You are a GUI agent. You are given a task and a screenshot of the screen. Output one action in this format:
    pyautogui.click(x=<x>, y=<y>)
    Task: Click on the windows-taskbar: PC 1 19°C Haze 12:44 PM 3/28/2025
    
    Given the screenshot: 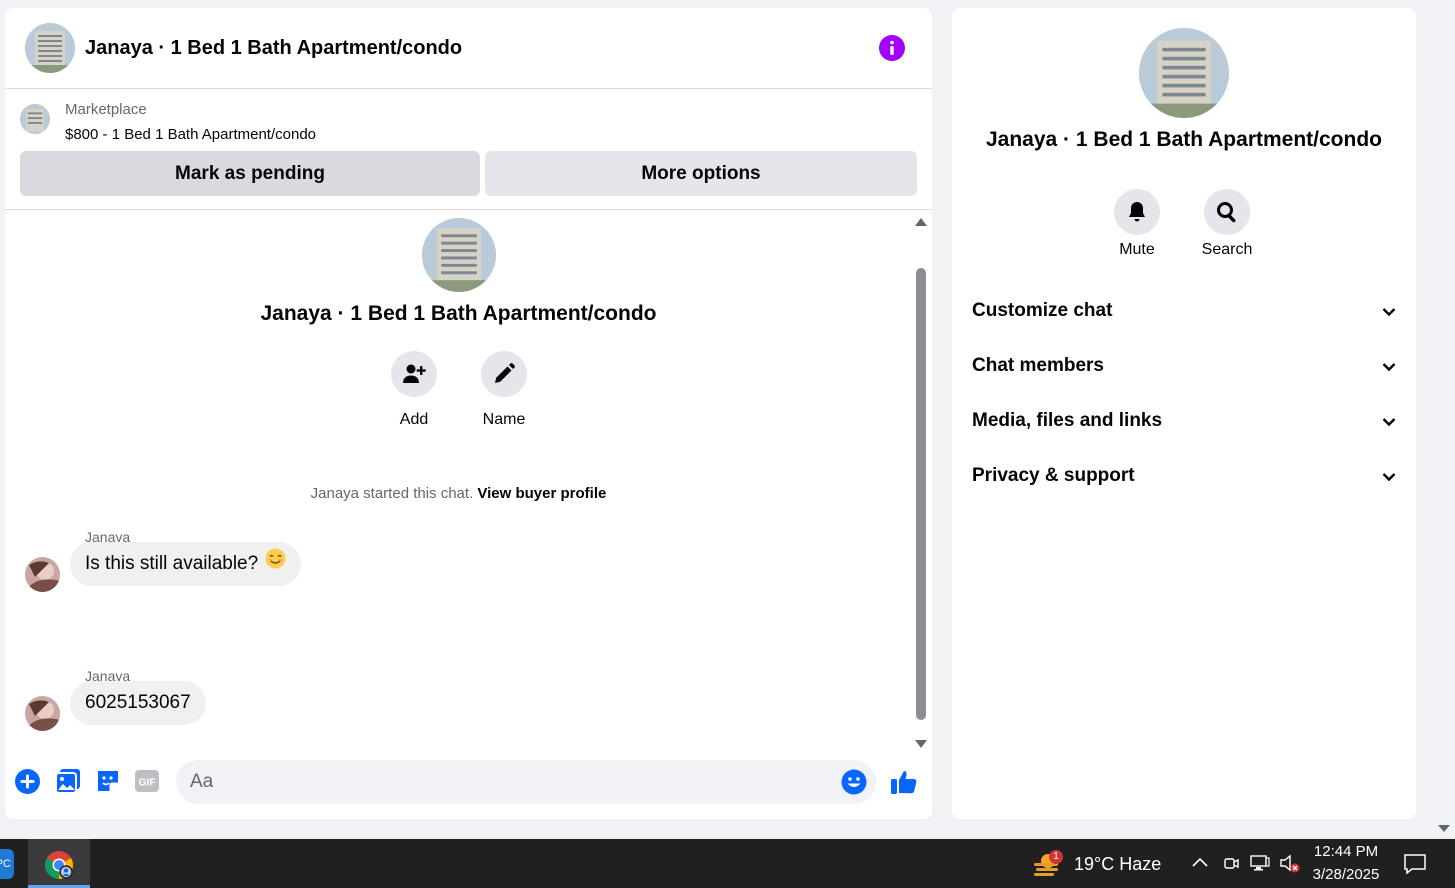 What is the action you would take?
    pyautogui.click(x=727, y=863)
    